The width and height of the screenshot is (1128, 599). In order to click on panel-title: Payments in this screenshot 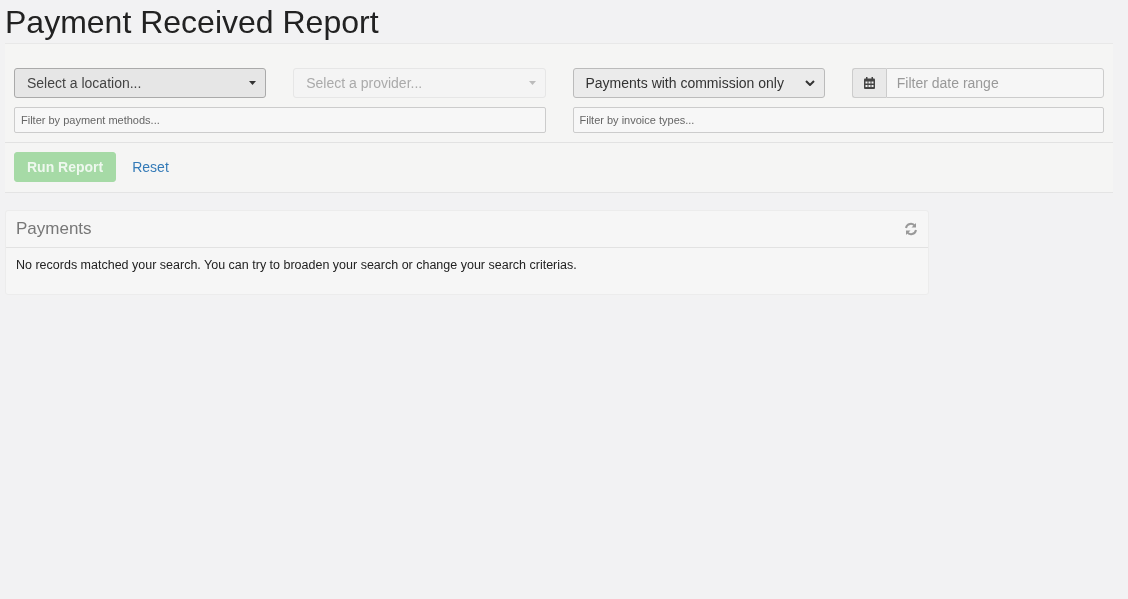, I will do `click(54, 229)`.